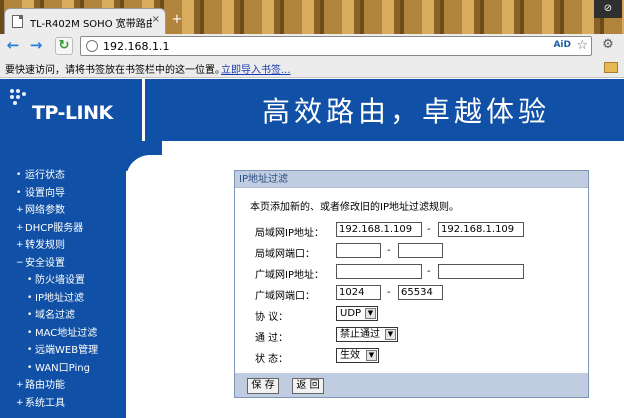  What do you see at coordinates (481, 229) in the screenshot?
I see `lan-ip-end-input: 192.168.1.109` at bounding box center [481, 229].